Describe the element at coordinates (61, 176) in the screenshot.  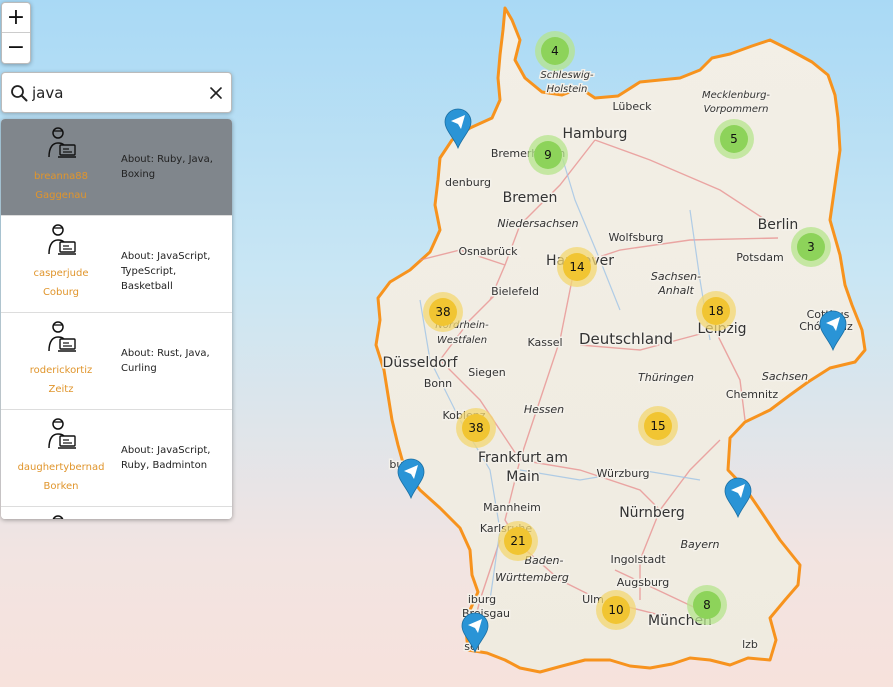
I see `result-username: breanna88` at that location.